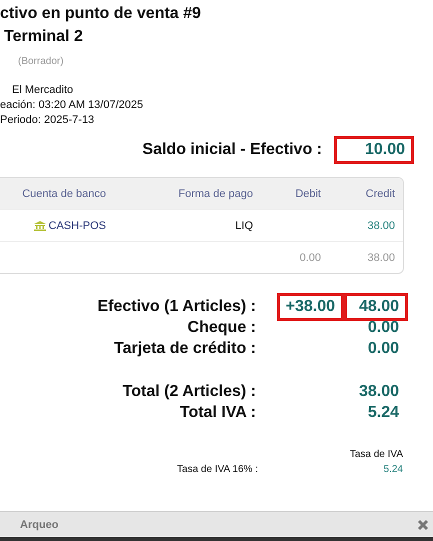  I want to click on payment-delta: +38.00, so click(310, 306).